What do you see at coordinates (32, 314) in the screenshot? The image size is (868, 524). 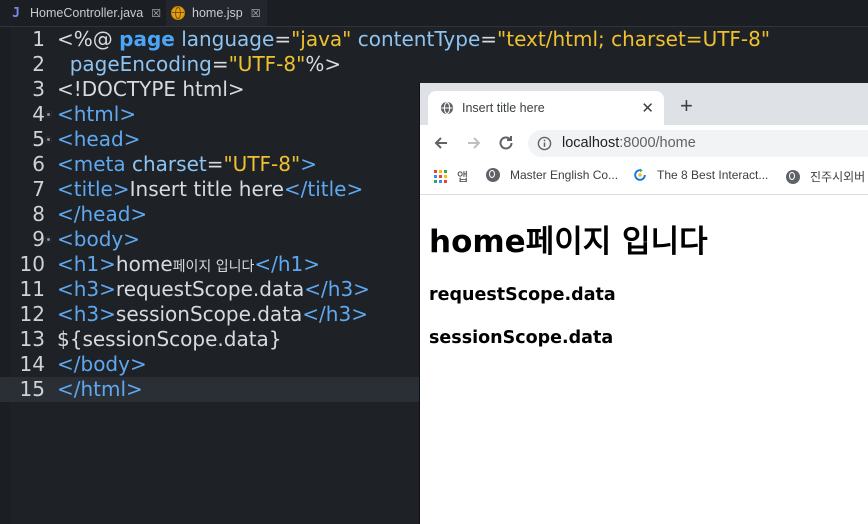 I see `line-number: 12` at bounding box center [32, 314].